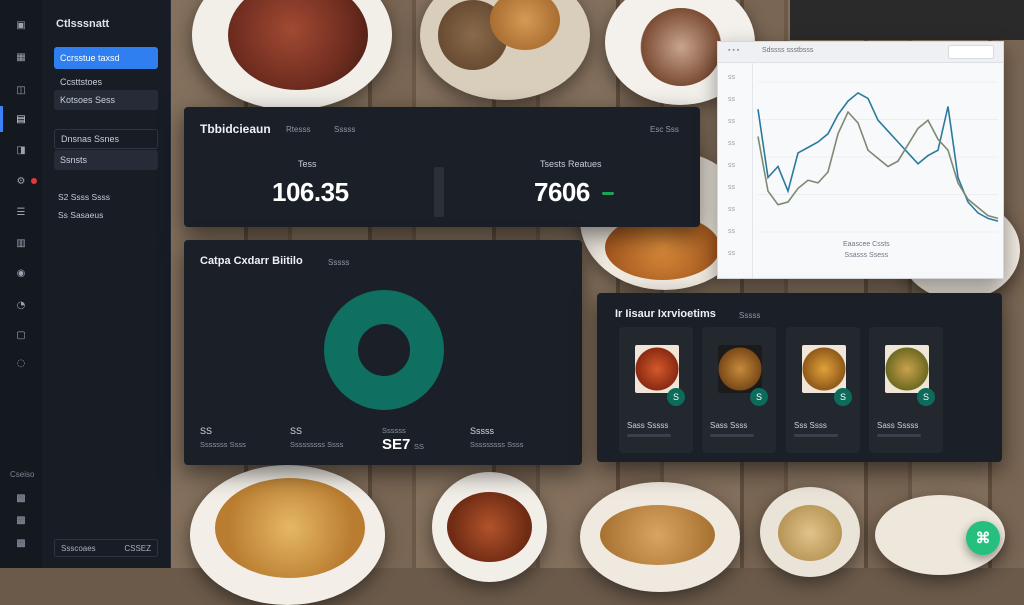 This screenshot has height=605, width=1024. Describe the element at coordinates (21, 363) in the screenshot. I see `help-icon: ◌` at that location.